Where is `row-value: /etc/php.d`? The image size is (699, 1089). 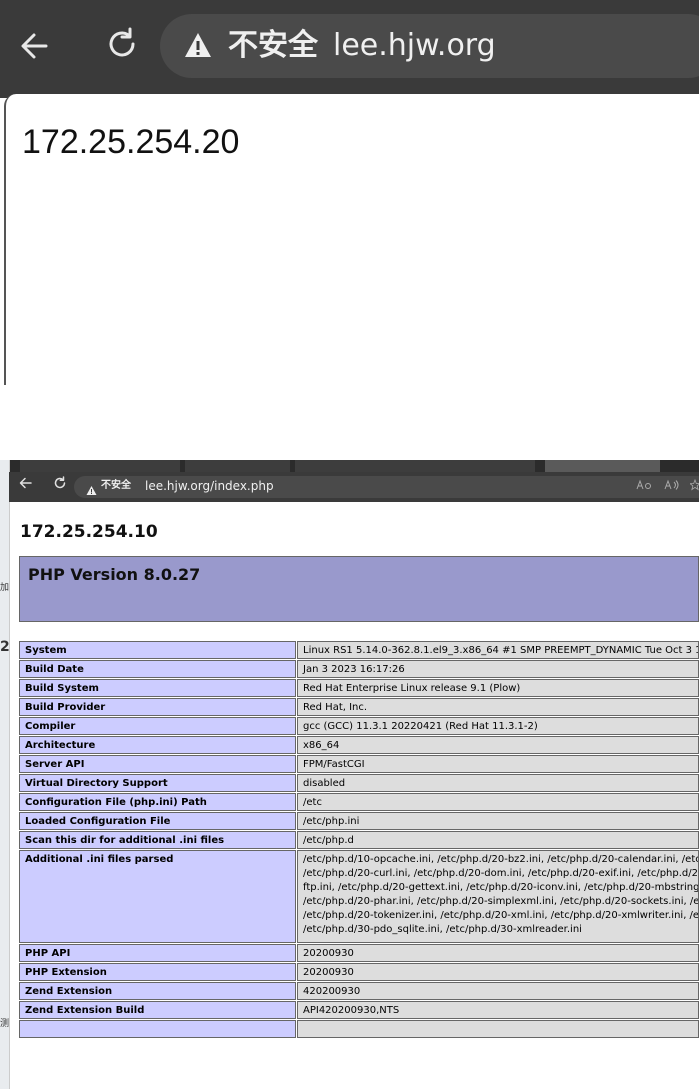 row-value: /etc/php.d is located at coordinates (498, 840).